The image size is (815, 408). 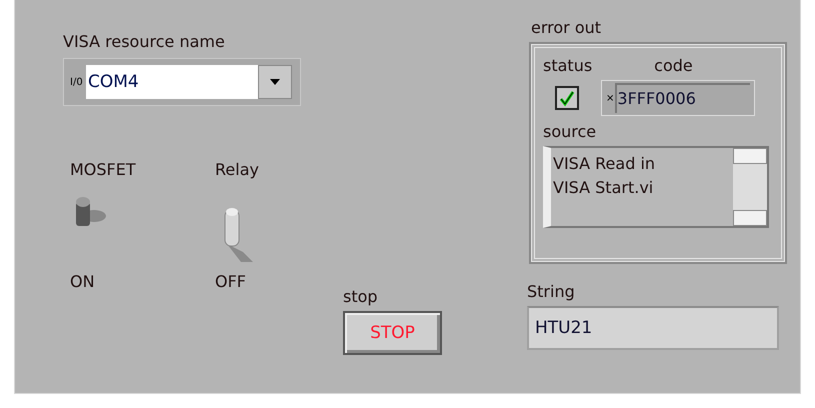 I want to click on visa-resource-dropdown: I/0 COM4, so click(x=182, y=82).